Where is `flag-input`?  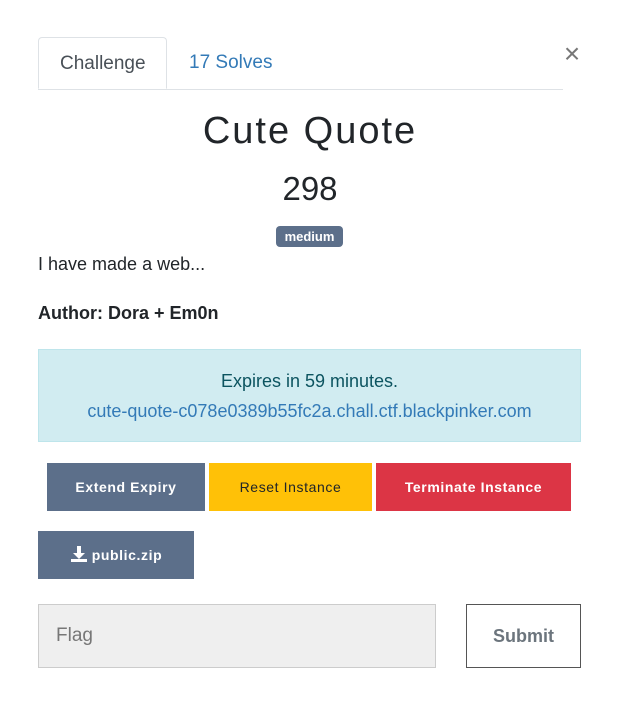
flag-input is located at coordinates (237, 636).